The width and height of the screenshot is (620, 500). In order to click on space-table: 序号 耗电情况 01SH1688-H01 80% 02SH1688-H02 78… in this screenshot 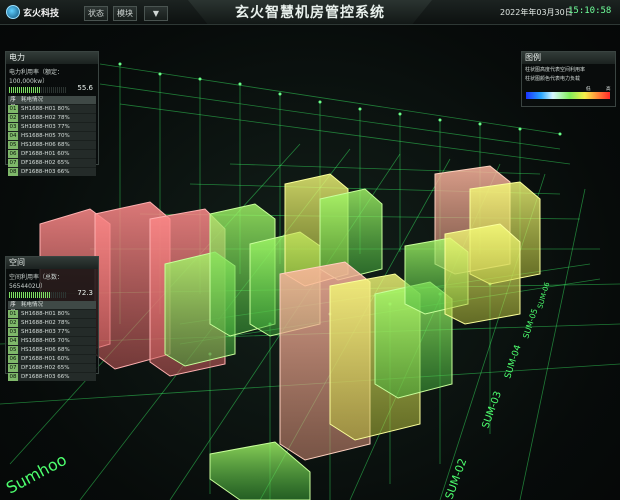, I will do `click(52, 341)`.